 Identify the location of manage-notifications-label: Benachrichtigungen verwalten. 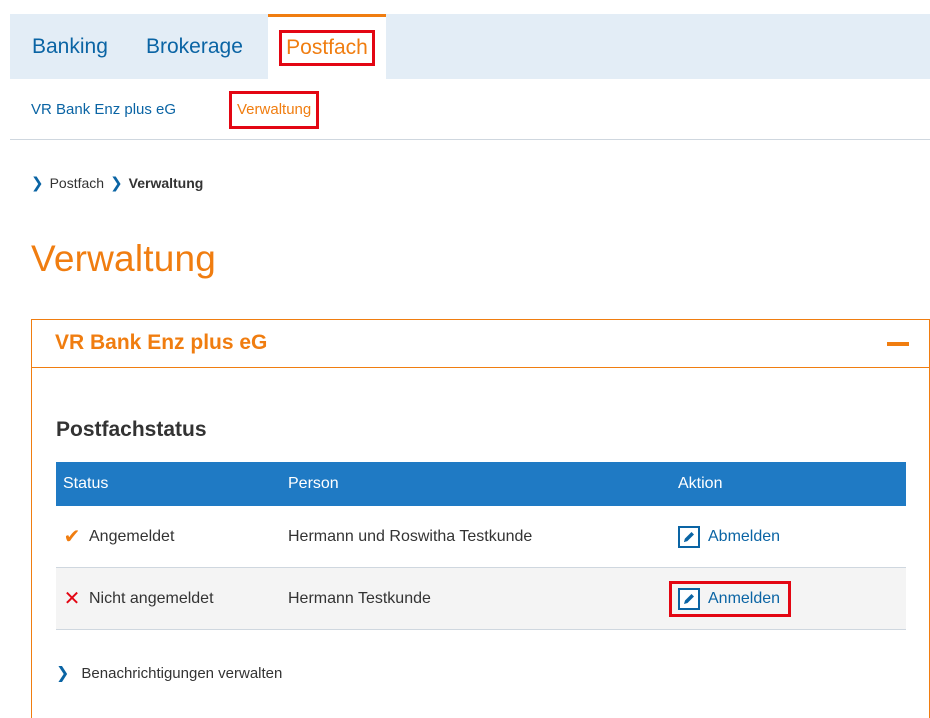
(182, 673).